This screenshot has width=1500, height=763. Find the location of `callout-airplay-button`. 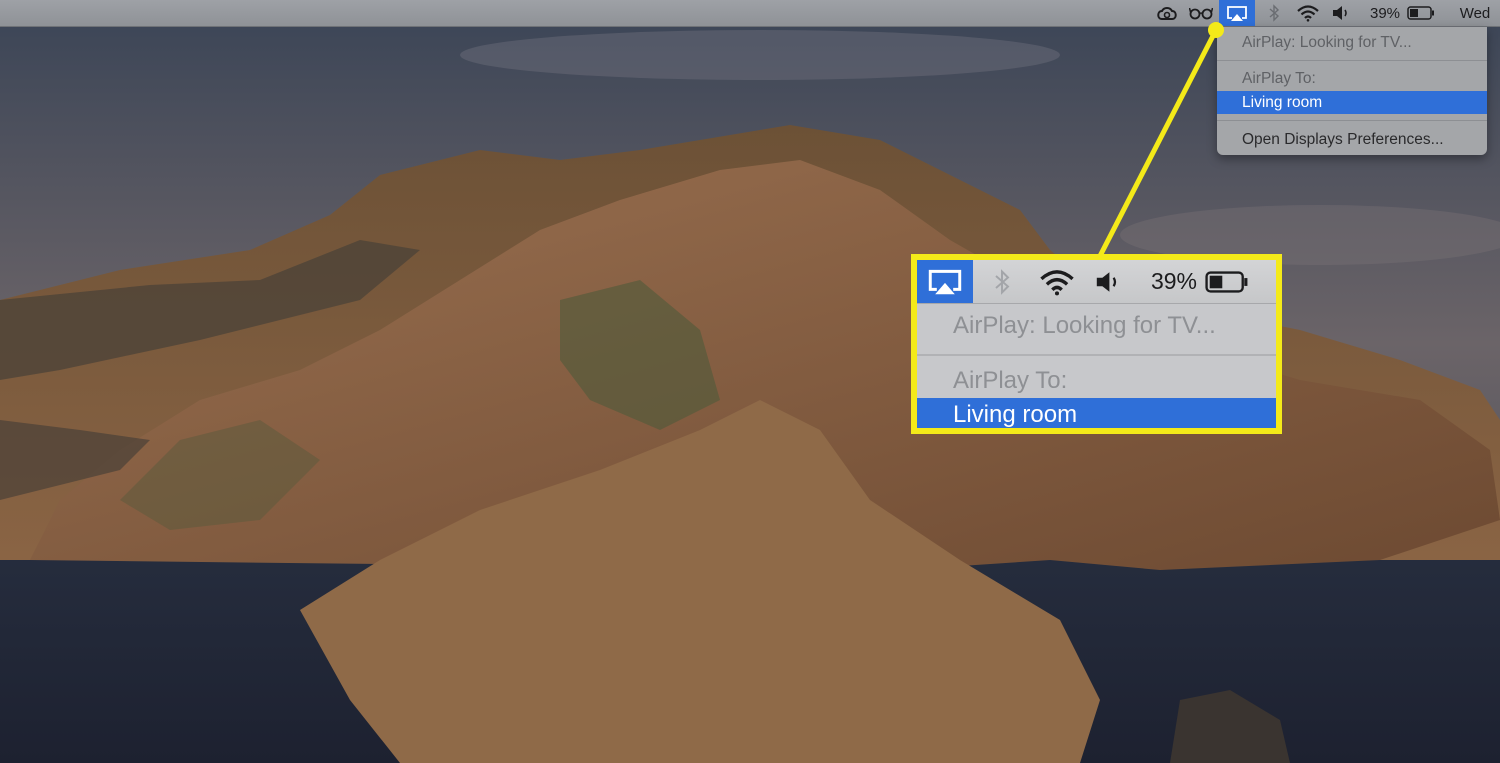

callout-airplay-button is located at coordinates (945, 281).